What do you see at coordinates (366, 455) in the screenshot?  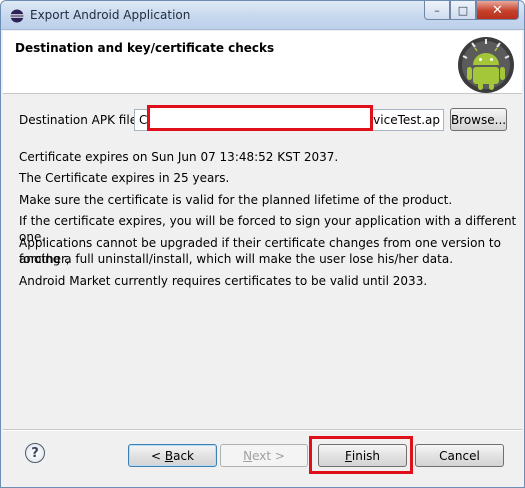 I see `finish-rest: inish` at bounding box center [366, 455].